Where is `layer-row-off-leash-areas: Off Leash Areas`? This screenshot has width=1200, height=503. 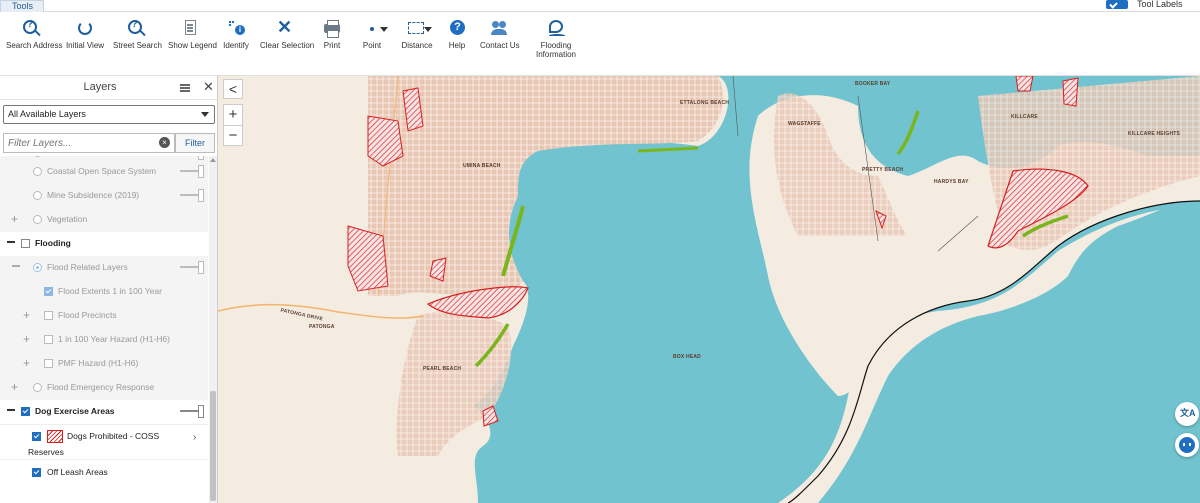
layer-row-off-leash-areas: Off Leash Areas is located at coordinates (104, 473).